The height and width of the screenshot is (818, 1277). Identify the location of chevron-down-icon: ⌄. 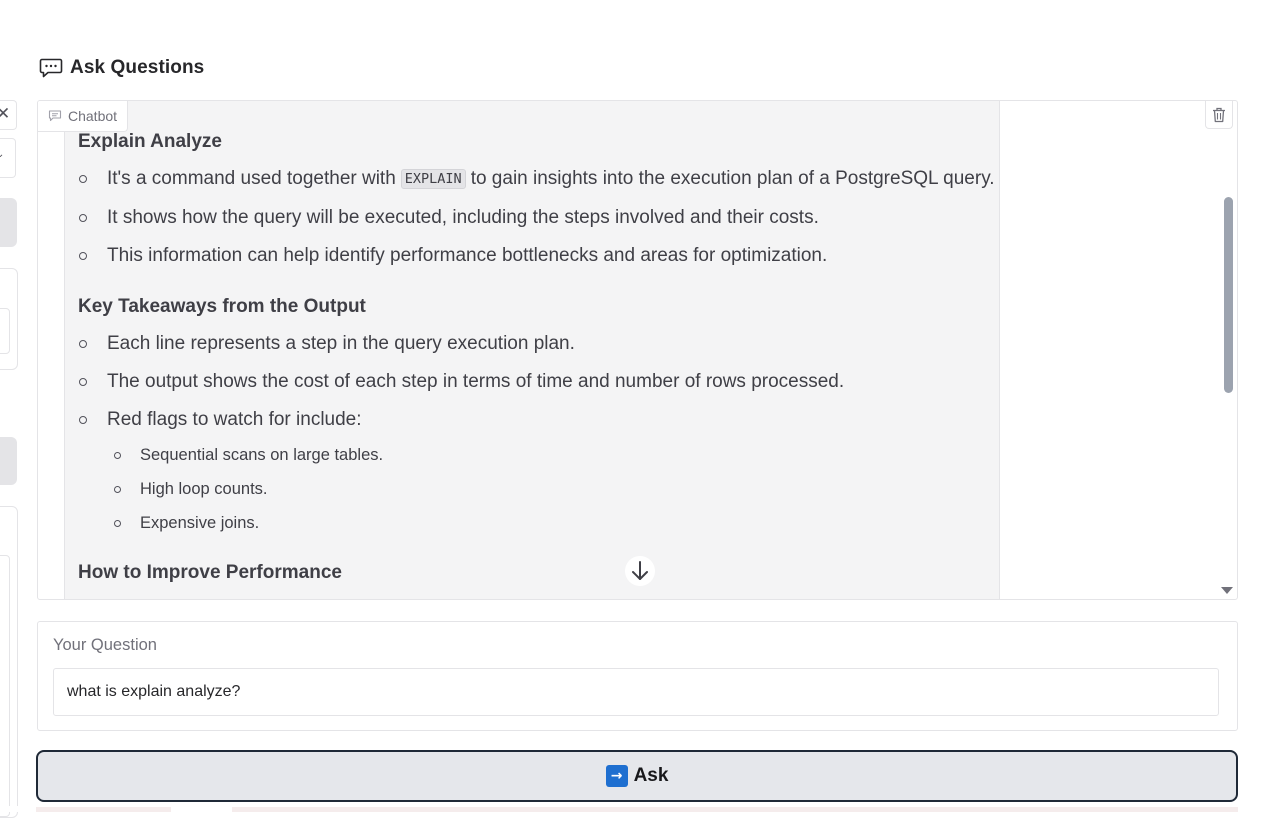
(2, 154).